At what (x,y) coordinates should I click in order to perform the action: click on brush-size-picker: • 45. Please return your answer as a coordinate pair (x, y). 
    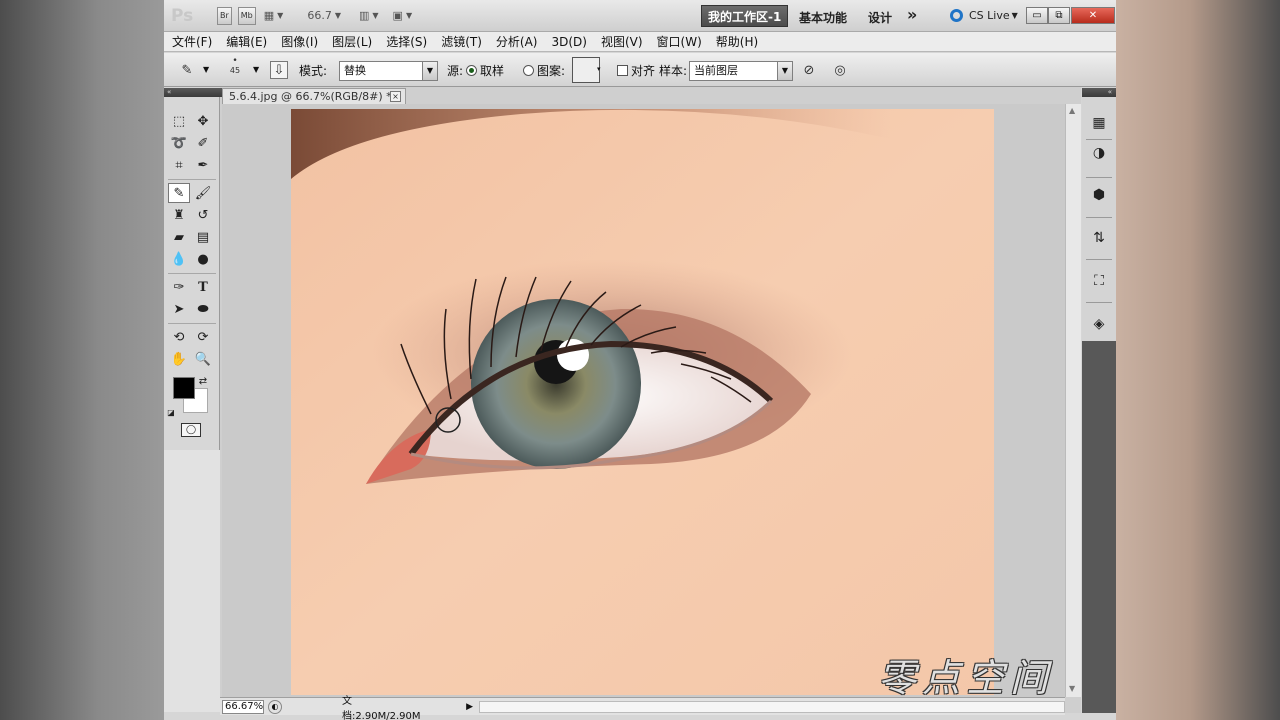
    Looking at the image, I should click on (235, 66).